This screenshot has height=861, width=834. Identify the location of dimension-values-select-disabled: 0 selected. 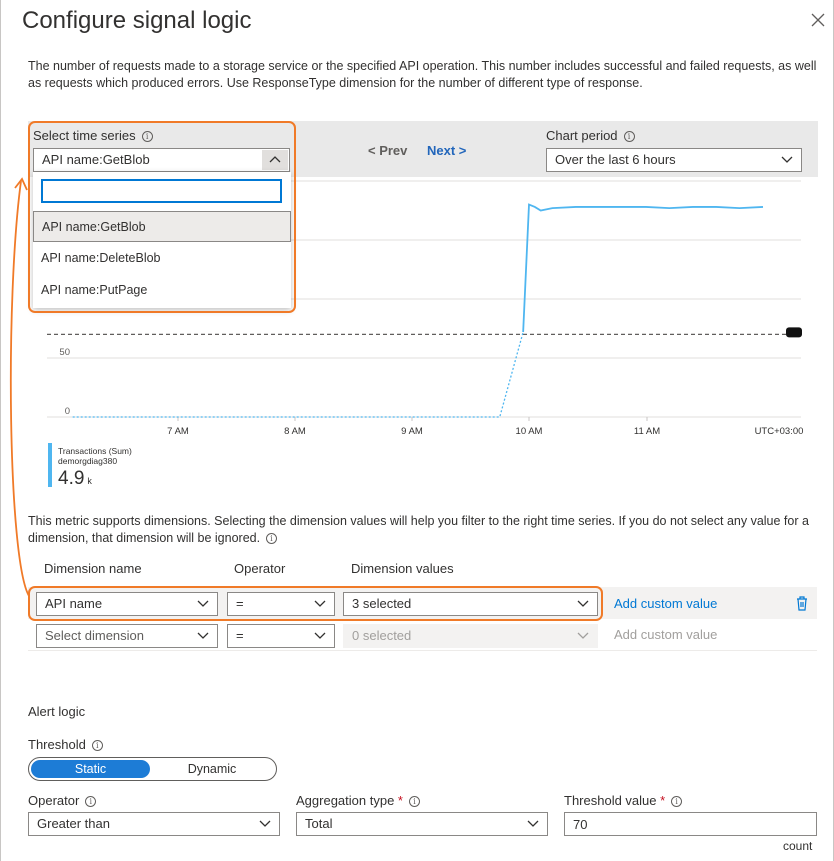
(470, 636).